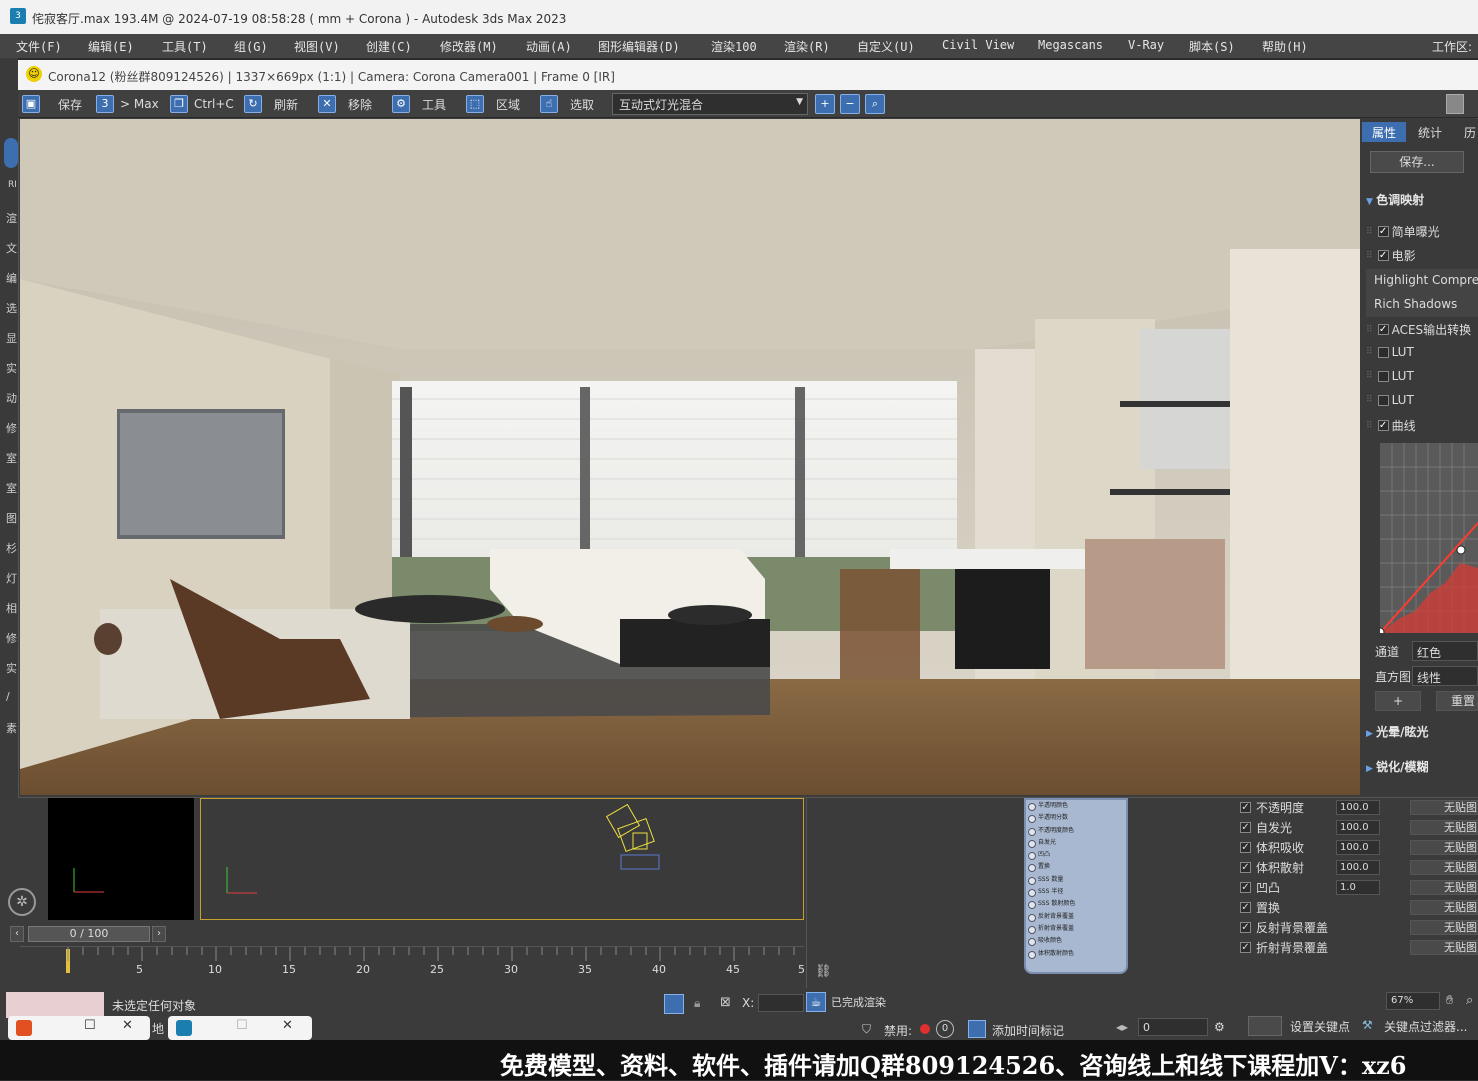 This screenshot has width=1478, height=1081. Describe the element at coordinates (1076, 880) in the screenshot. I see `node-slot: SSS 数量` at that location.